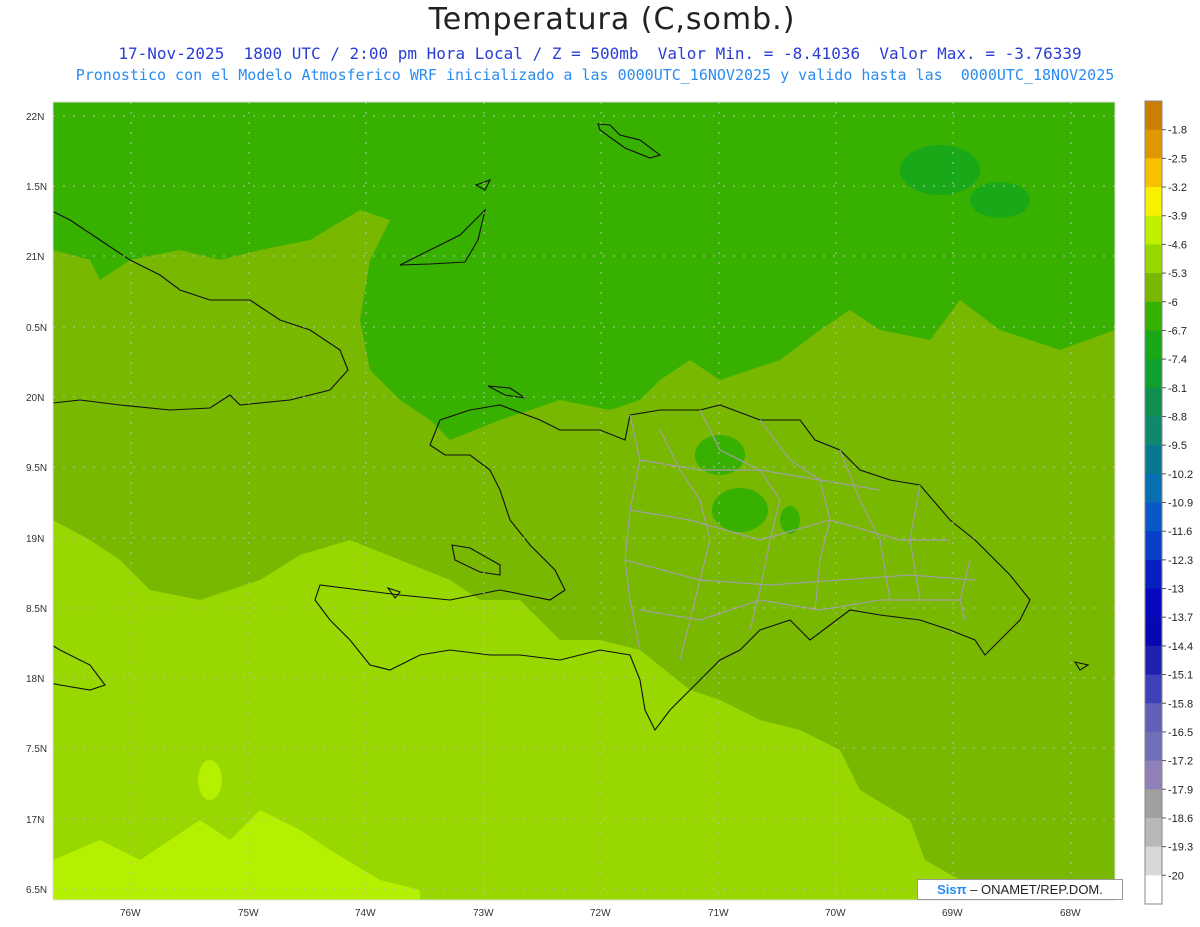 The width and height of the screenshot is (1200, 927). I want to click on colorbar-label: -18.6, so click(1180, 819).